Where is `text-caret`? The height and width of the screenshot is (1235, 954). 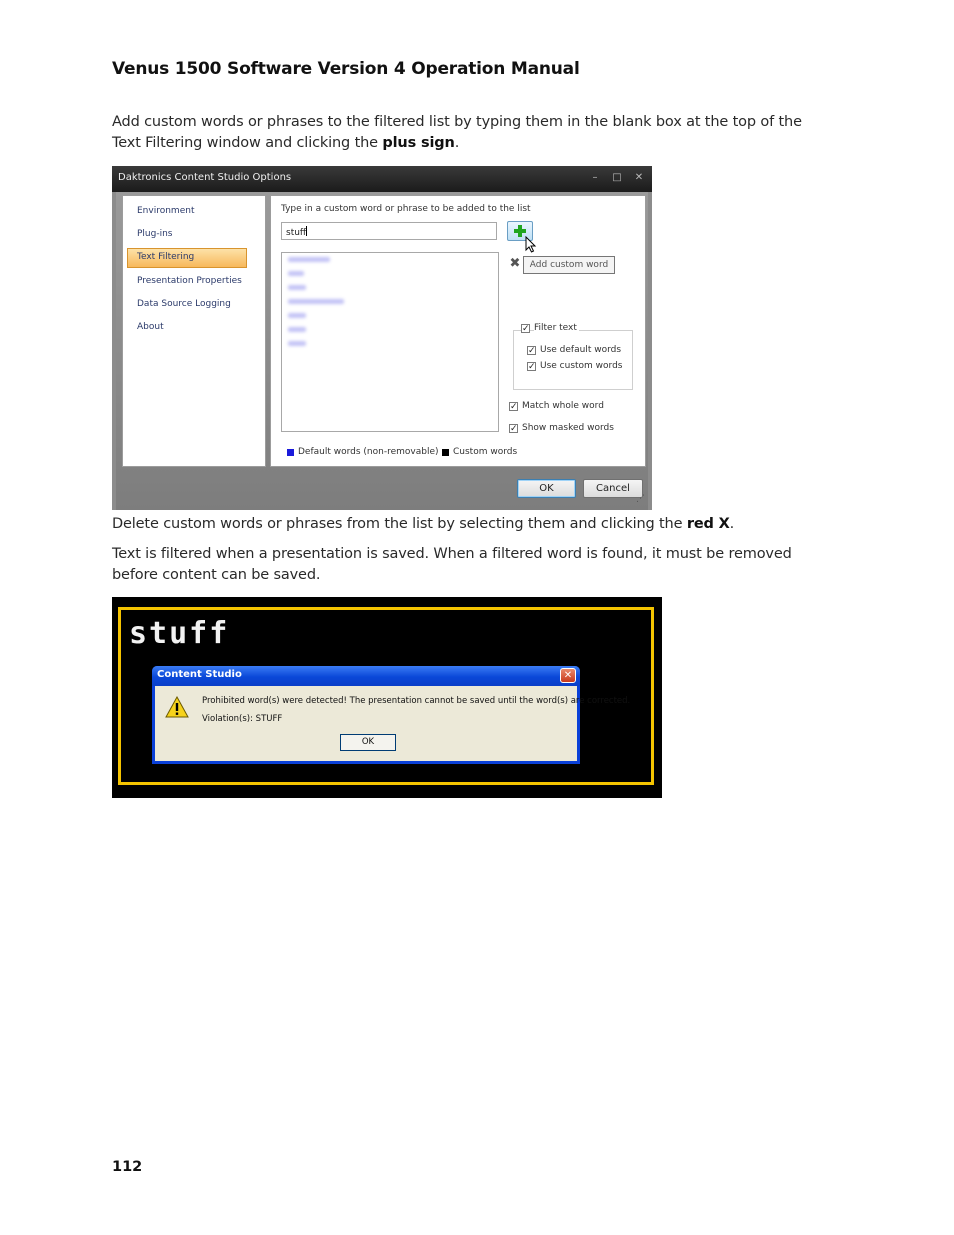 text-caret is located at coordinates (307, 231).